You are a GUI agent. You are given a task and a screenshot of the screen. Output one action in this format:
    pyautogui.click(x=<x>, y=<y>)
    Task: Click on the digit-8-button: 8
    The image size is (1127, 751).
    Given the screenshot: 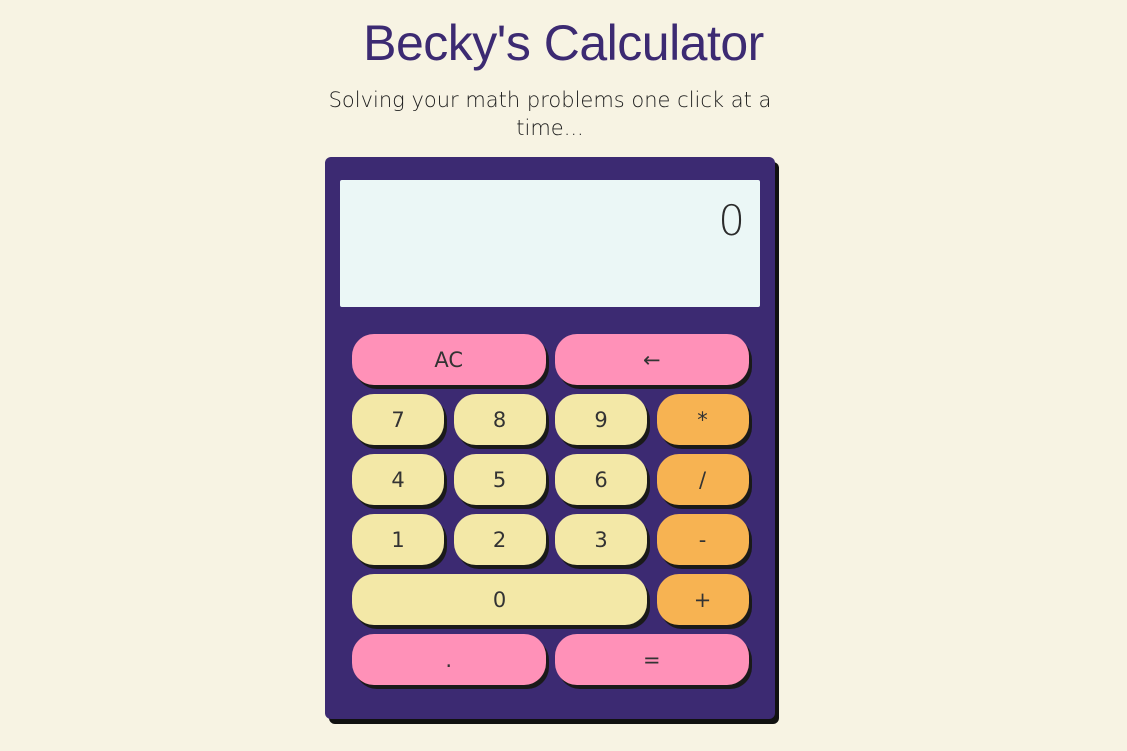 What is the action you would take?
    pyautogui.click(x=499, y=419)
    